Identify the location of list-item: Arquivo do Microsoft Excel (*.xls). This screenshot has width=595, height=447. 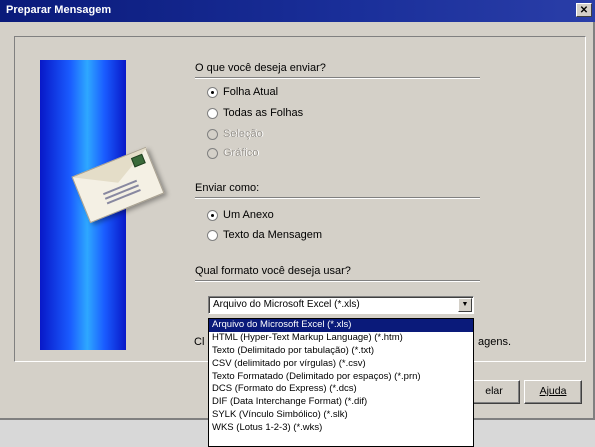
(341, 325).